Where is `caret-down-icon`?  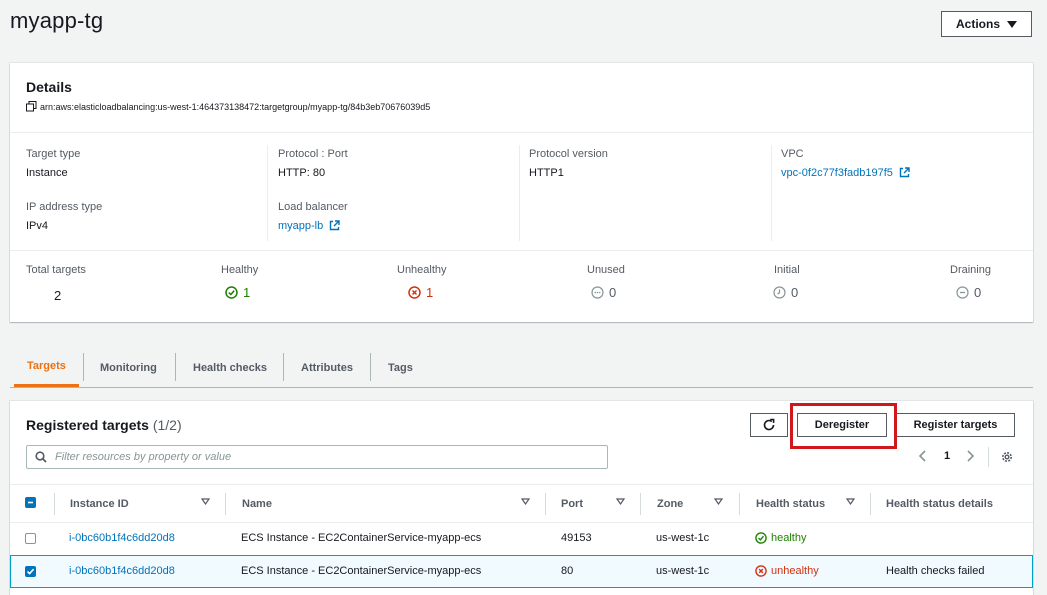
caret-down-icon is located at coordinates (1012, 24).